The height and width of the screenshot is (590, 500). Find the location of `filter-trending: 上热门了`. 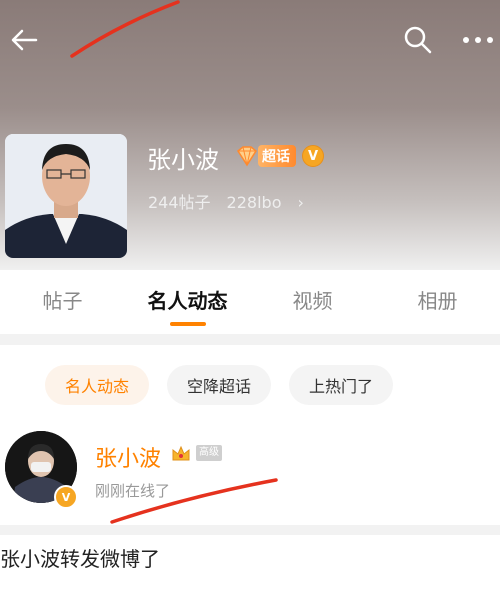

filter-trending: 上热门了 is located at coordinates (341, 385).